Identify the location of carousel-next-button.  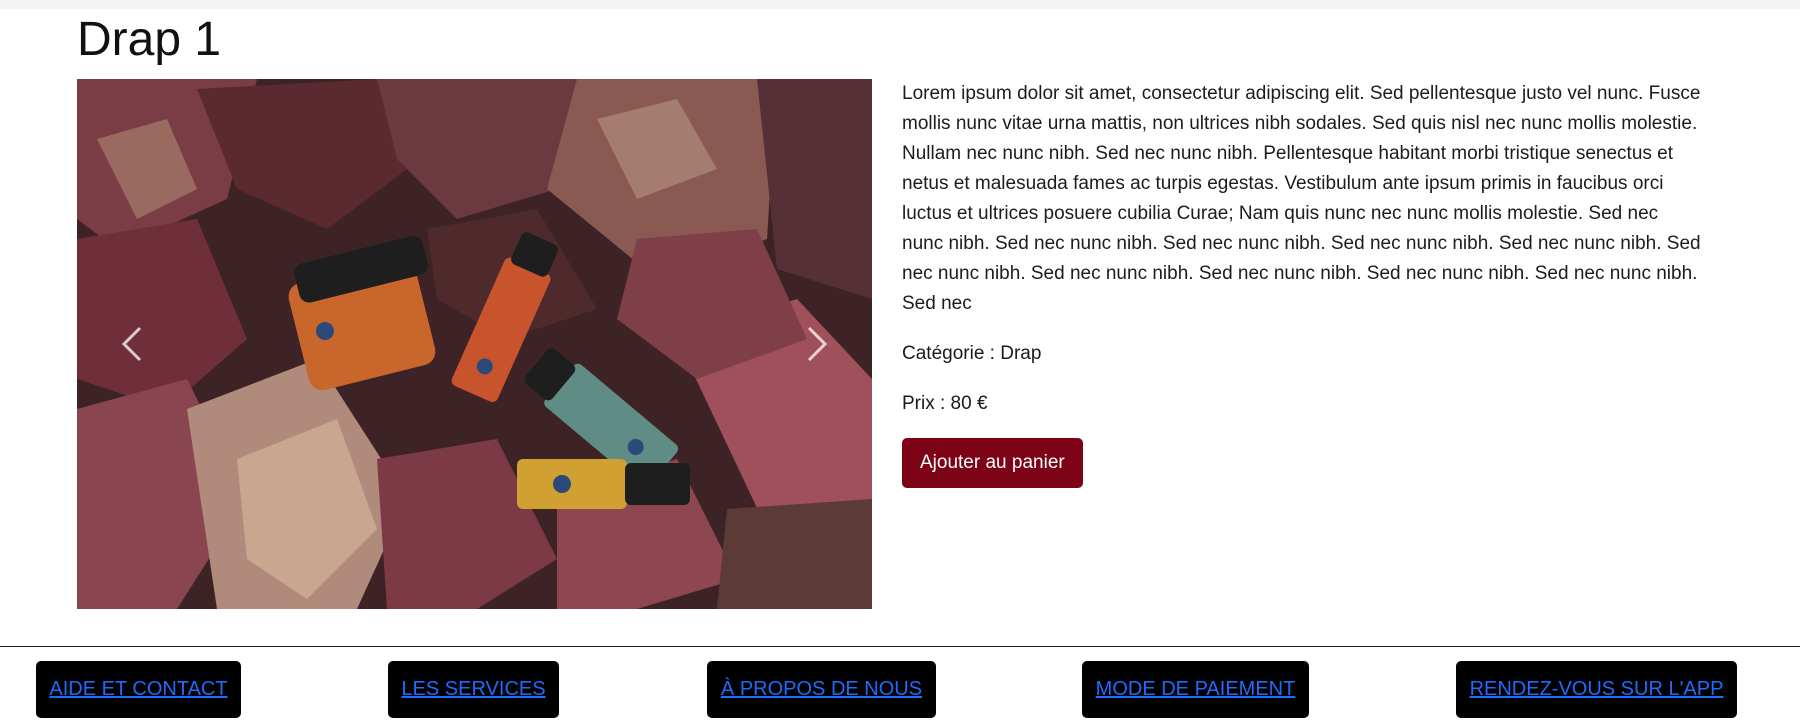
(817, 344).